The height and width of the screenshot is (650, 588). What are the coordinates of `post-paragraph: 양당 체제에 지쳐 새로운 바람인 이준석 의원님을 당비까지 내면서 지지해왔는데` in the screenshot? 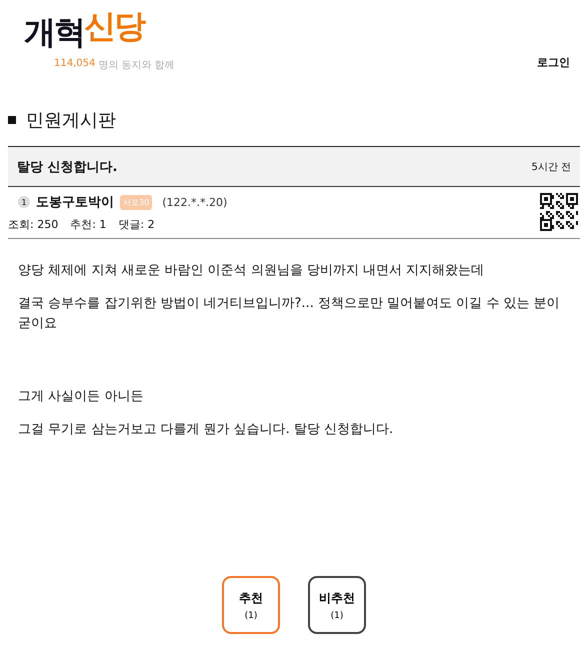 It's located at (252, 271).